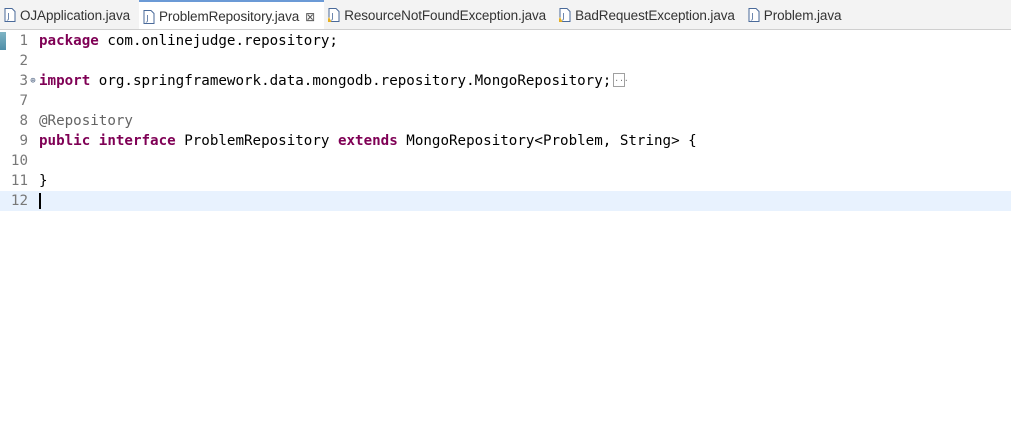 This screenshot has height=447, width=1011. What do you see at coordinates (218, 41) in the screenshot?
I see `code-text: com.onlinejudge.repository;` at bounding box center [218, 41].